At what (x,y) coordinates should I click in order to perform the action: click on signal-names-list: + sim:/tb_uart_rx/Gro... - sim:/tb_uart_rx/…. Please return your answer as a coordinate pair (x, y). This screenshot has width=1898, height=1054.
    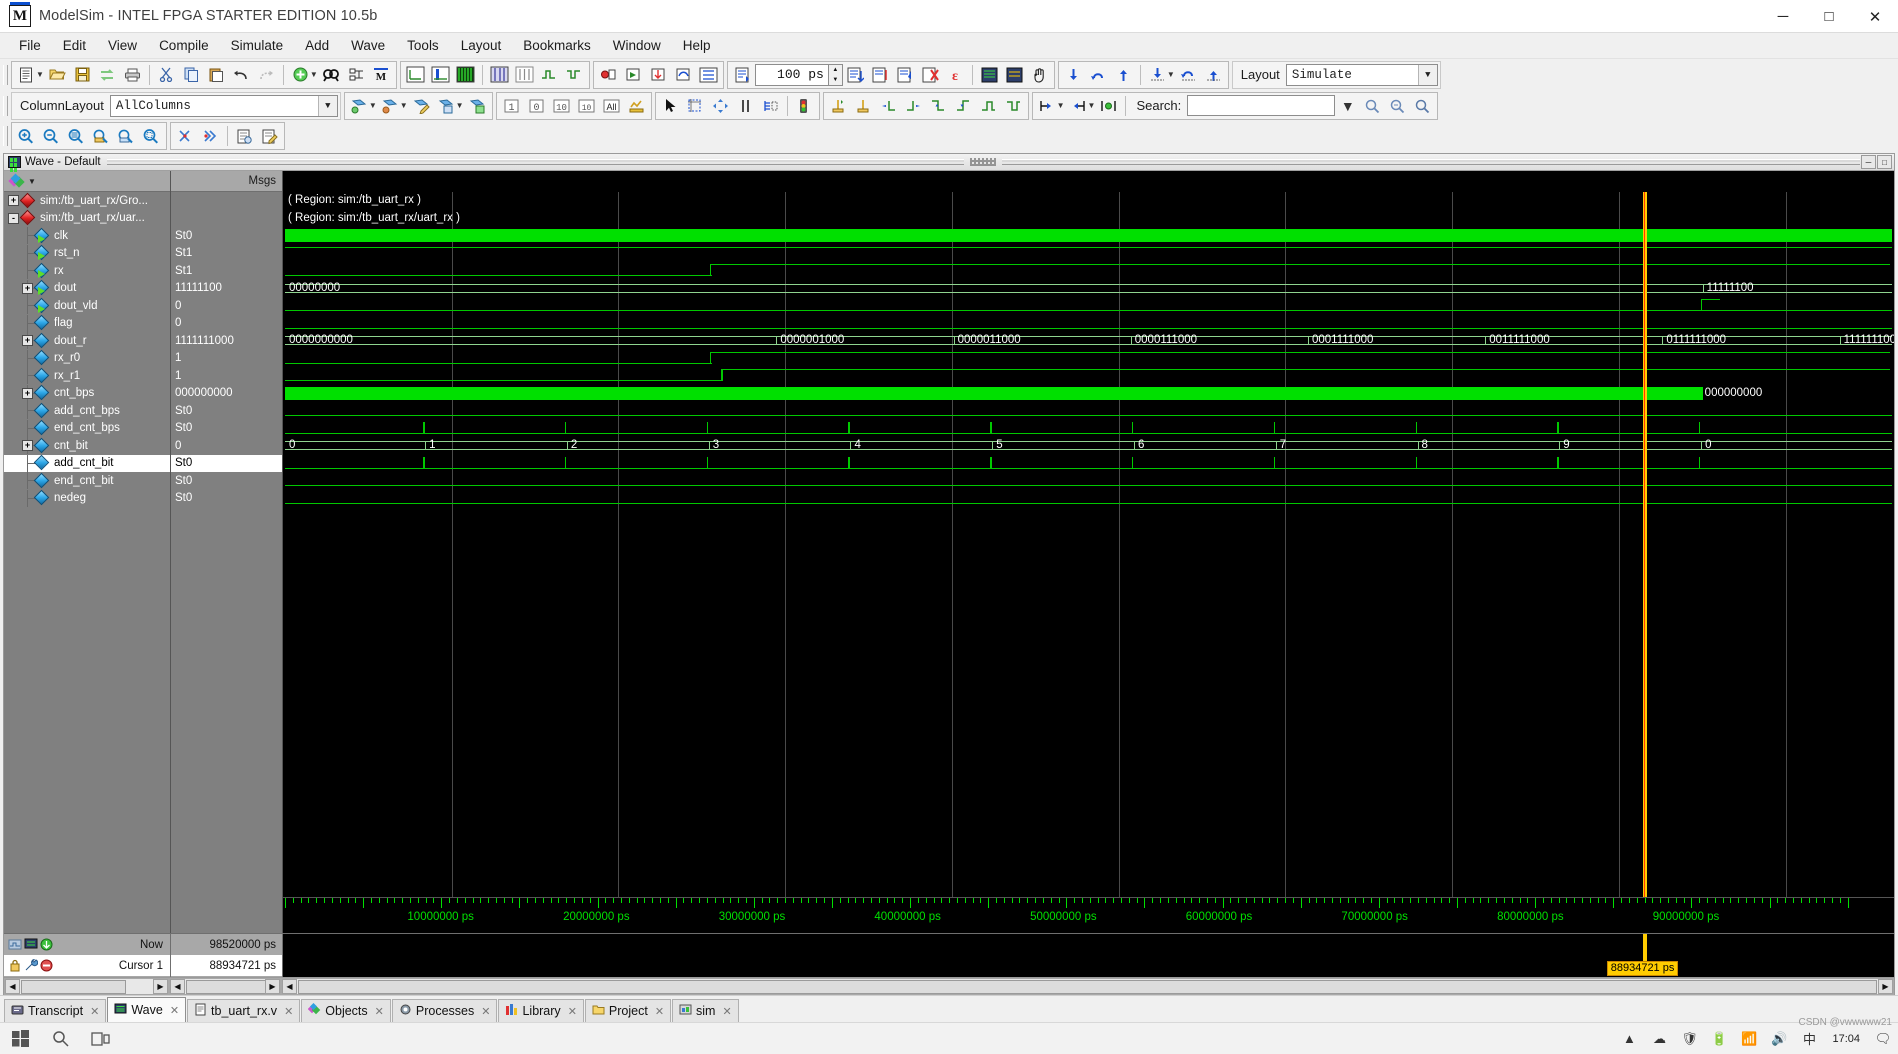
    Looking at the image, I should click on (87, 562).